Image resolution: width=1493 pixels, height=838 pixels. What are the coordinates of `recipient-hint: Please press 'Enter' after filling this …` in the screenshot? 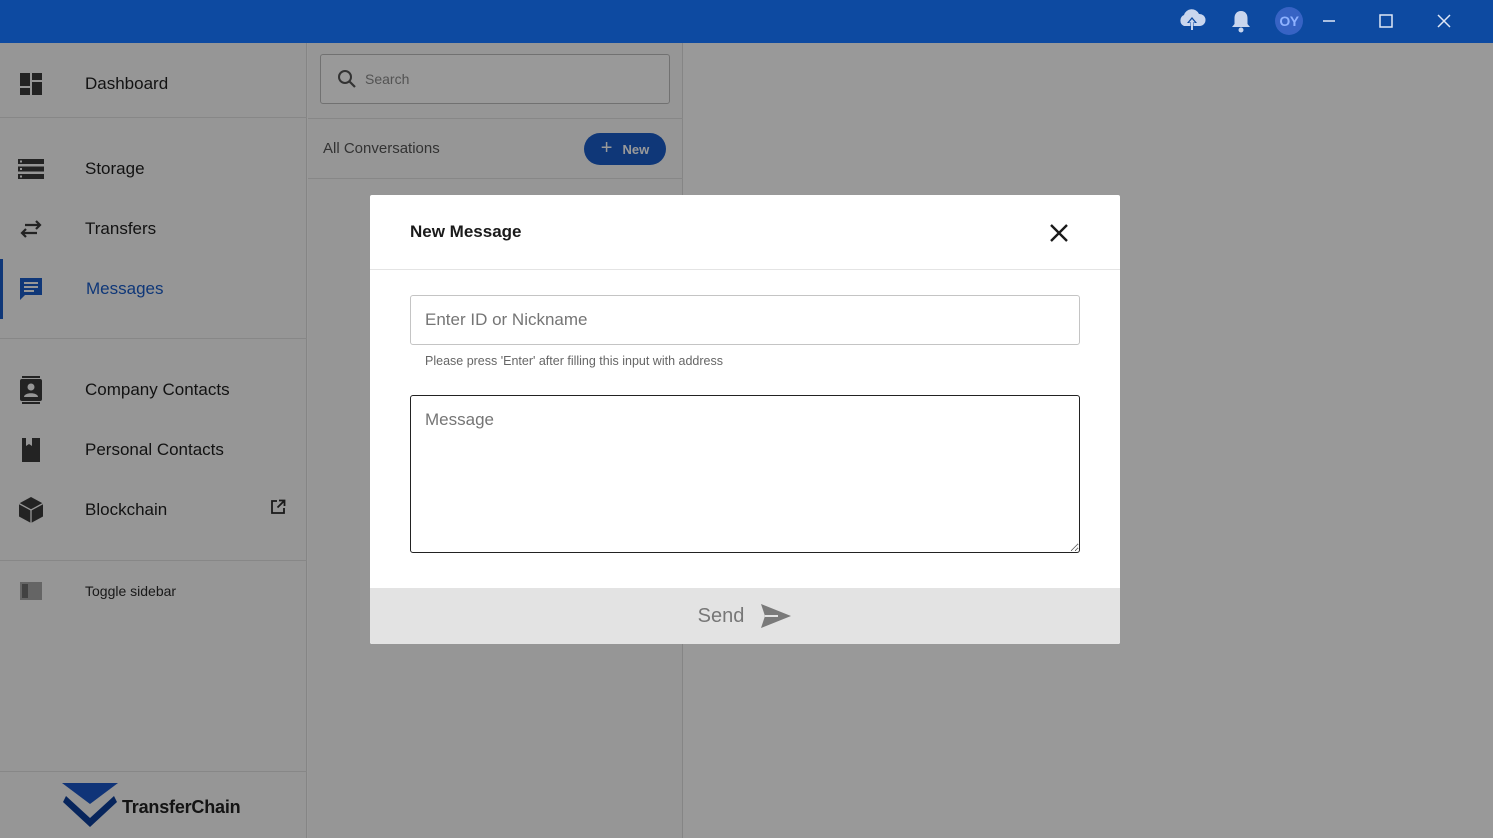 It's located at (574, 361).